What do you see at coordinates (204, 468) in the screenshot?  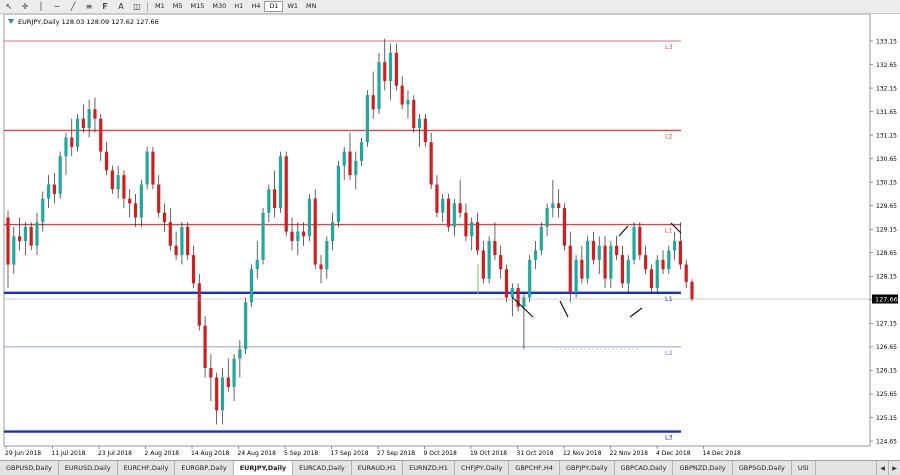 I see `tab-eurgbp-daily: EURGBP,Daily` at bounding box center [204, 468].